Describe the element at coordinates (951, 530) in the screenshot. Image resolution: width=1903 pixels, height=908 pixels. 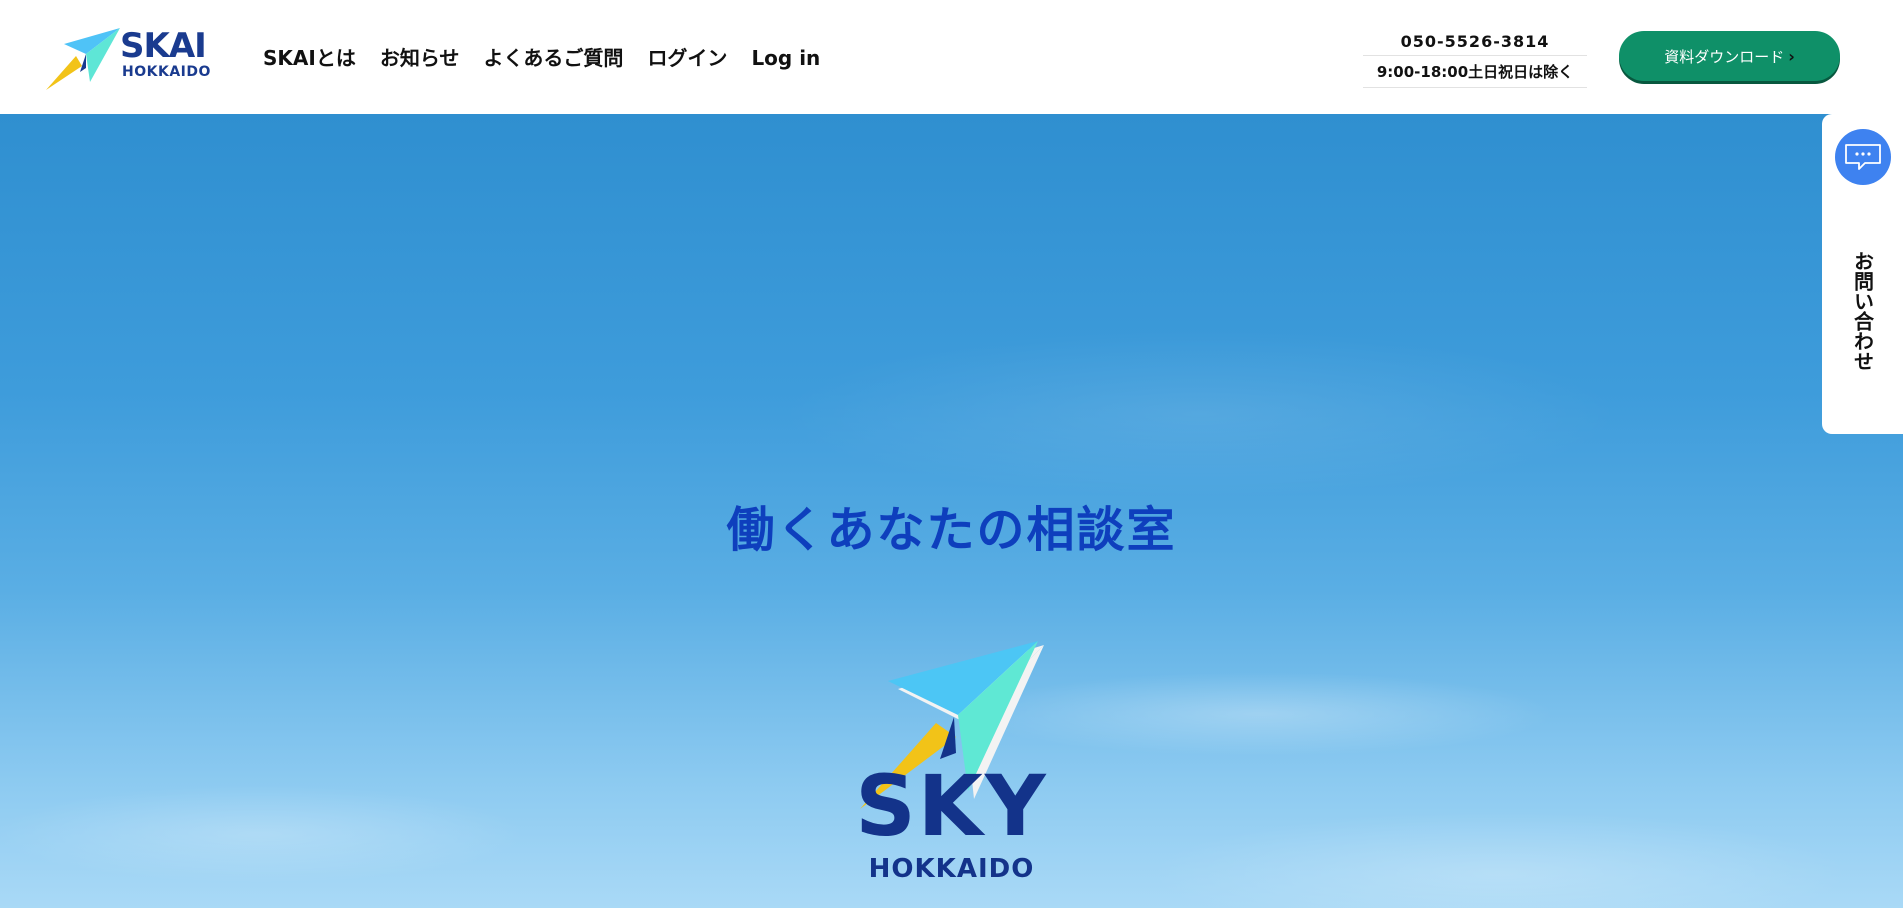
I see `hero-tagline: 働くあなたの相談室` at that location.